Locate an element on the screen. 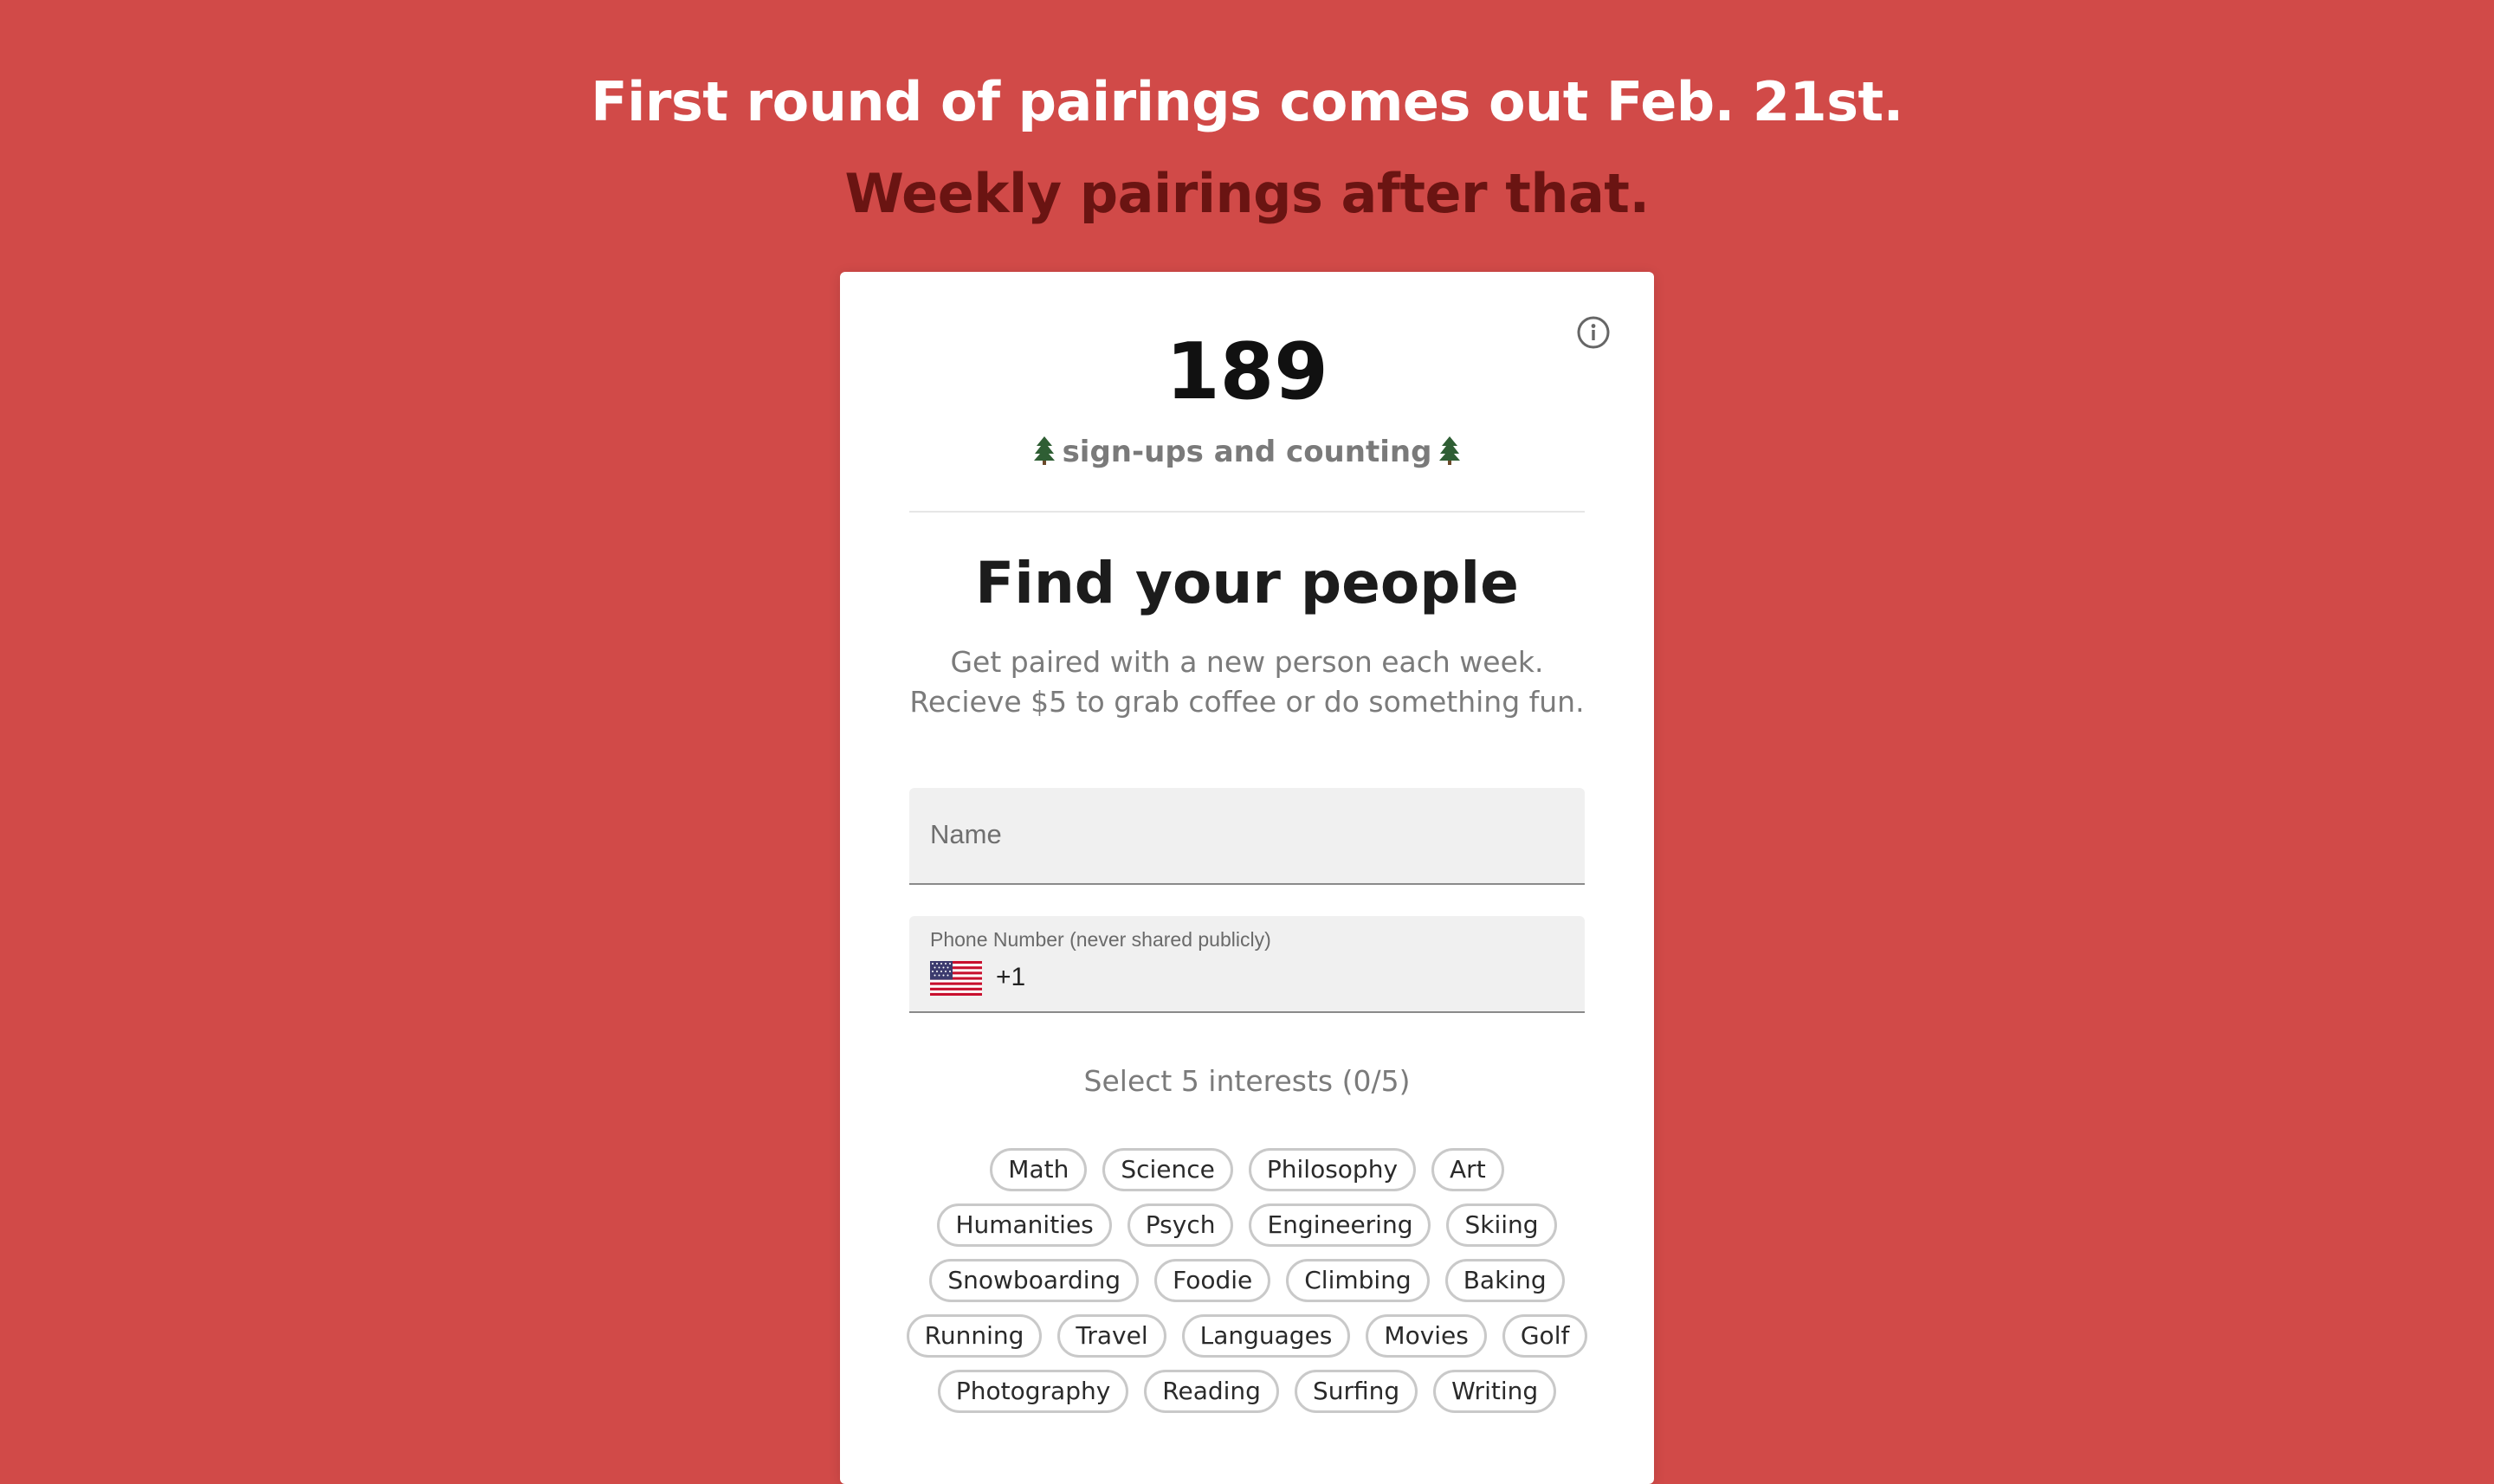 The image size is (2494, 1484). interest-chip: Skiing is located at coordinates (1501, 1225).